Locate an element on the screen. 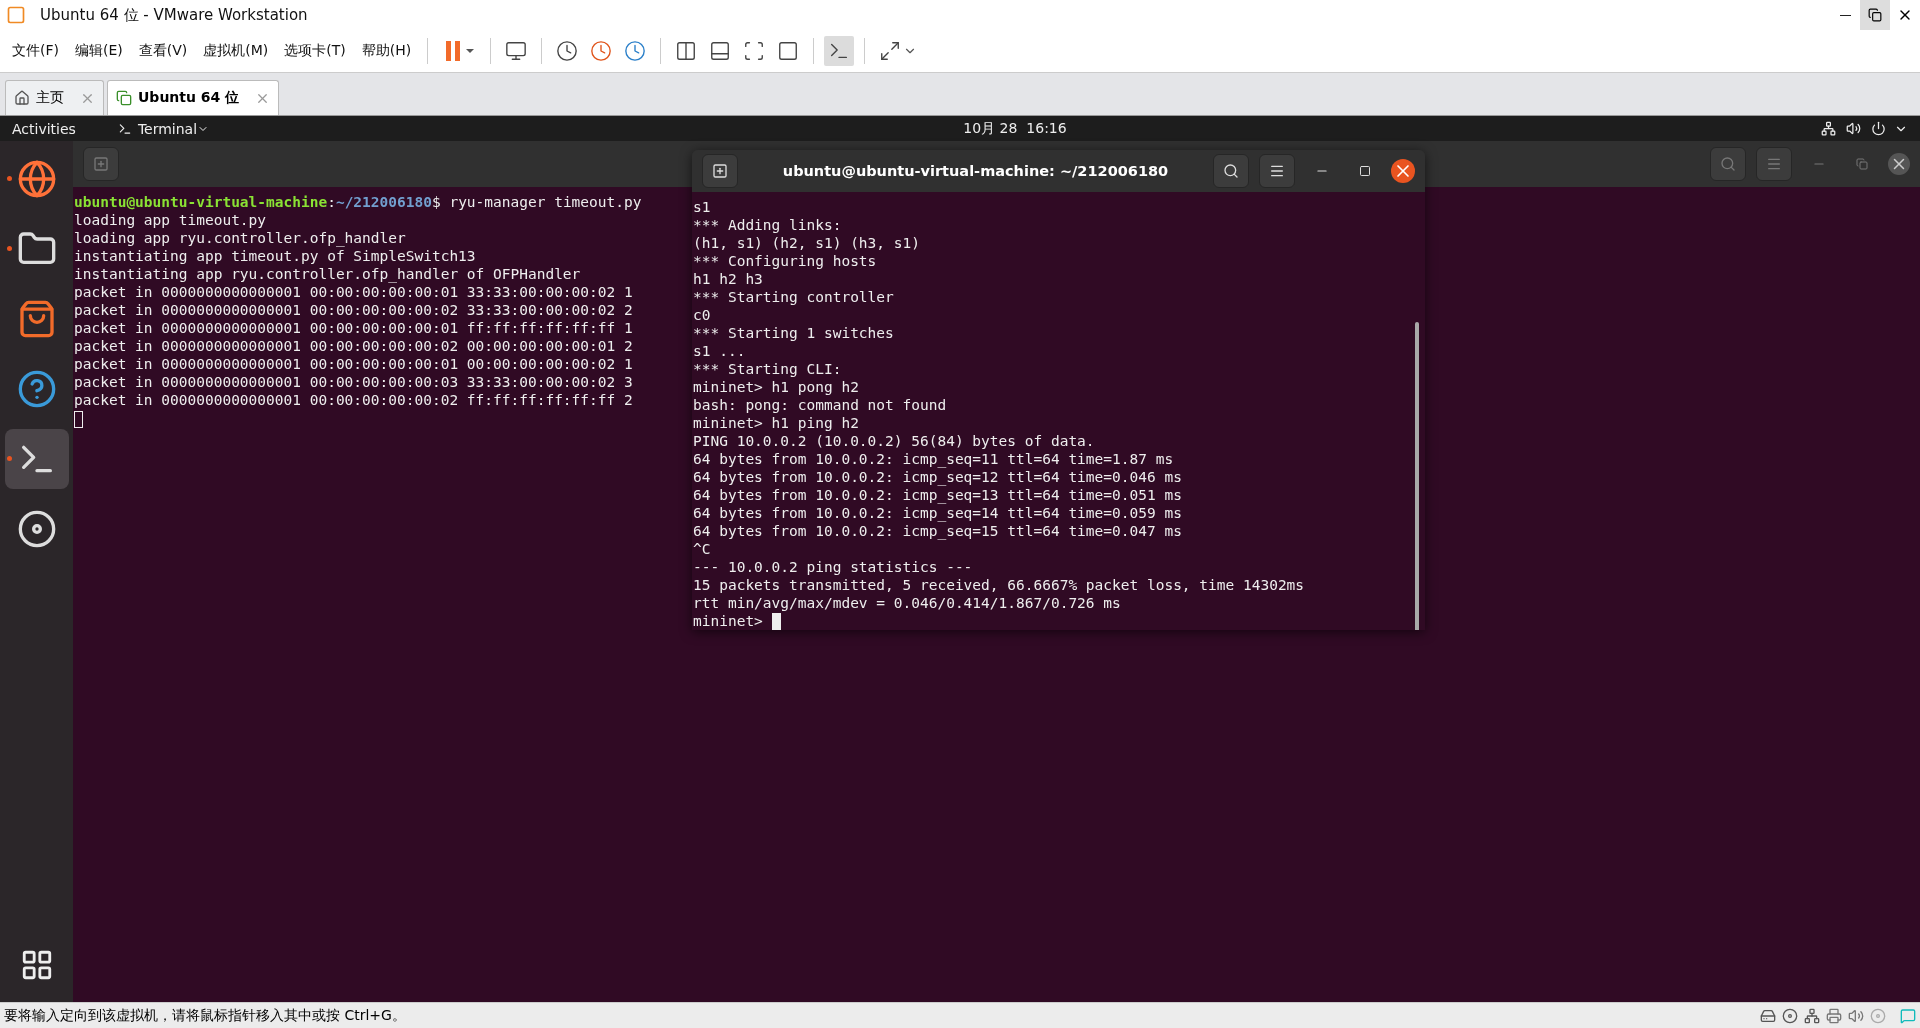  terminal-line: 64 bytes from 10.0.0.2: icmp_seq=11 ttl=64 time=1.87 ms is located at coordinates (933, 458).